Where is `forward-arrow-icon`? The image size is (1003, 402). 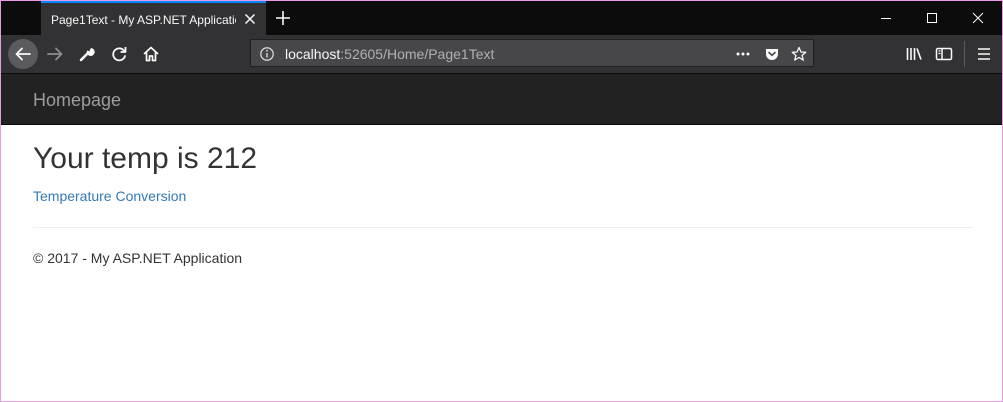 forward-arrow-icon is located at coordinates (55, 54).